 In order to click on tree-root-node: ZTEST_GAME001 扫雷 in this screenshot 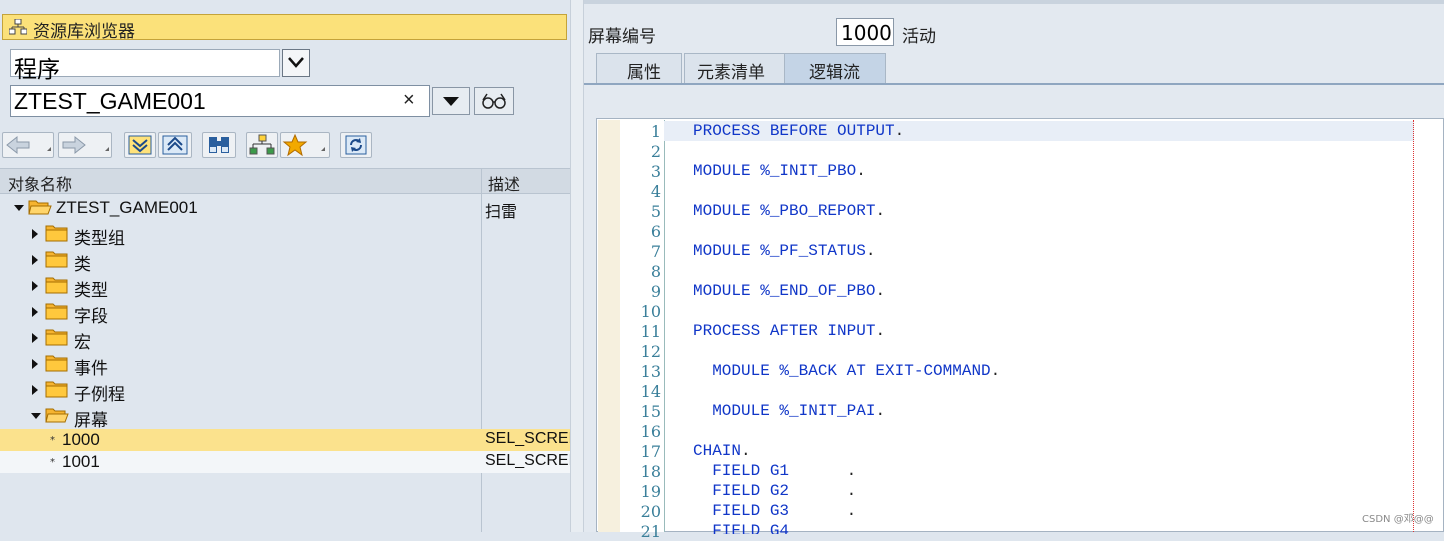, I will do `click(285, 208)`.